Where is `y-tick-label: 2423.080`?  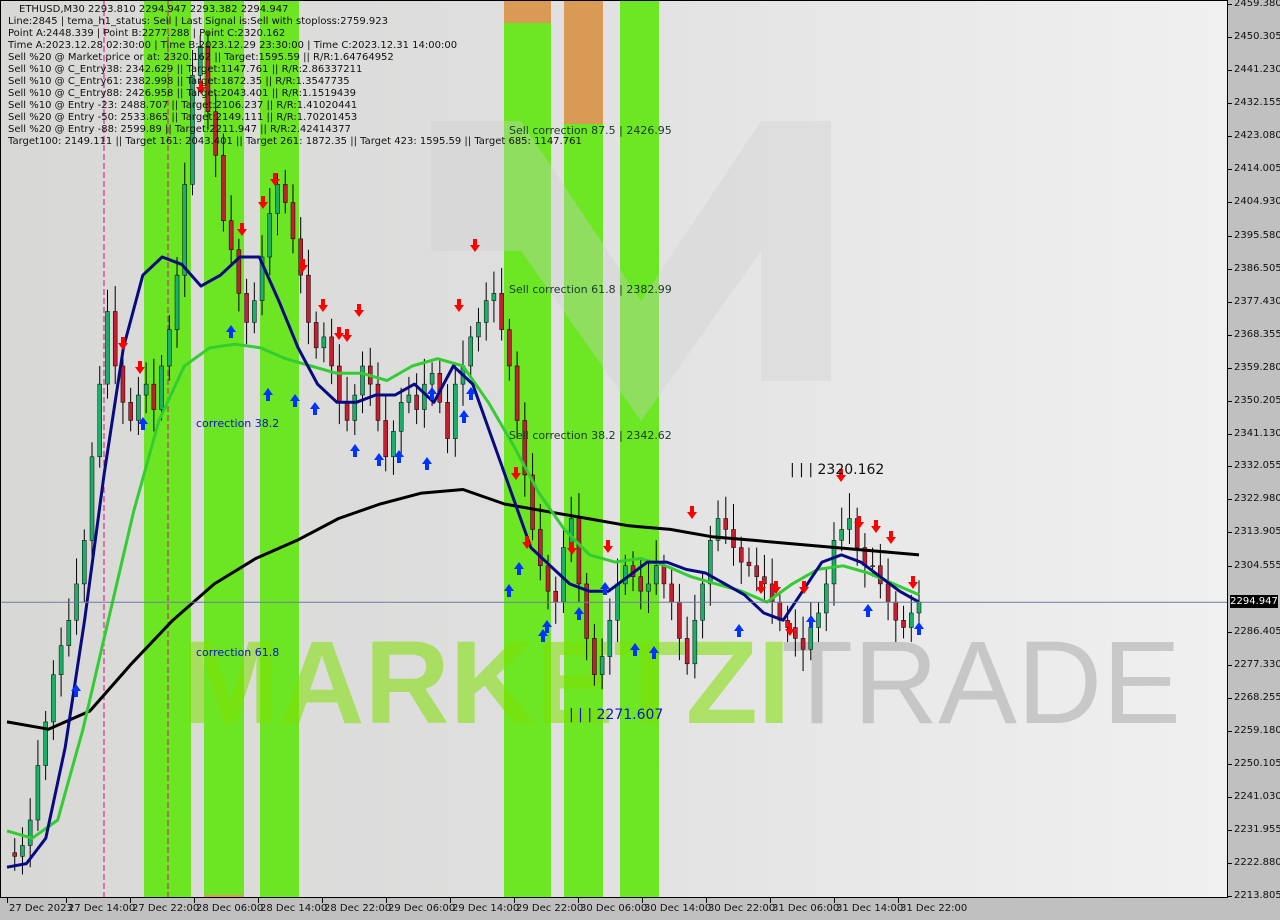
y-tick-label: 2423.080 is located at coordinates (1257, 135).